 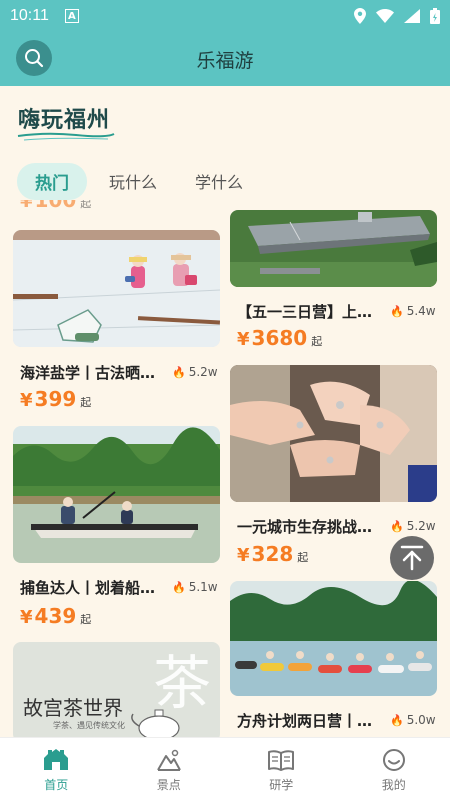 I want to click on nav-study-label: 研学, so click(x=281, y=785).